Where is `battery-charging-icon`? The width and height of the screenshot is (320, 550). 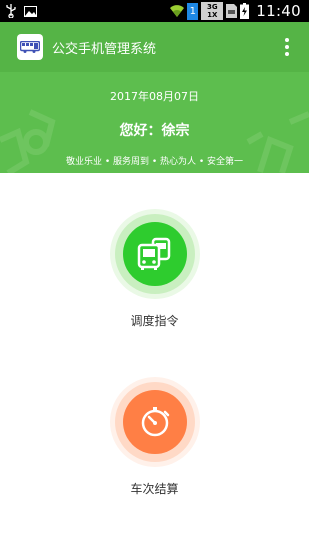
battery-charging-icon is located at coordinates (245, 11).